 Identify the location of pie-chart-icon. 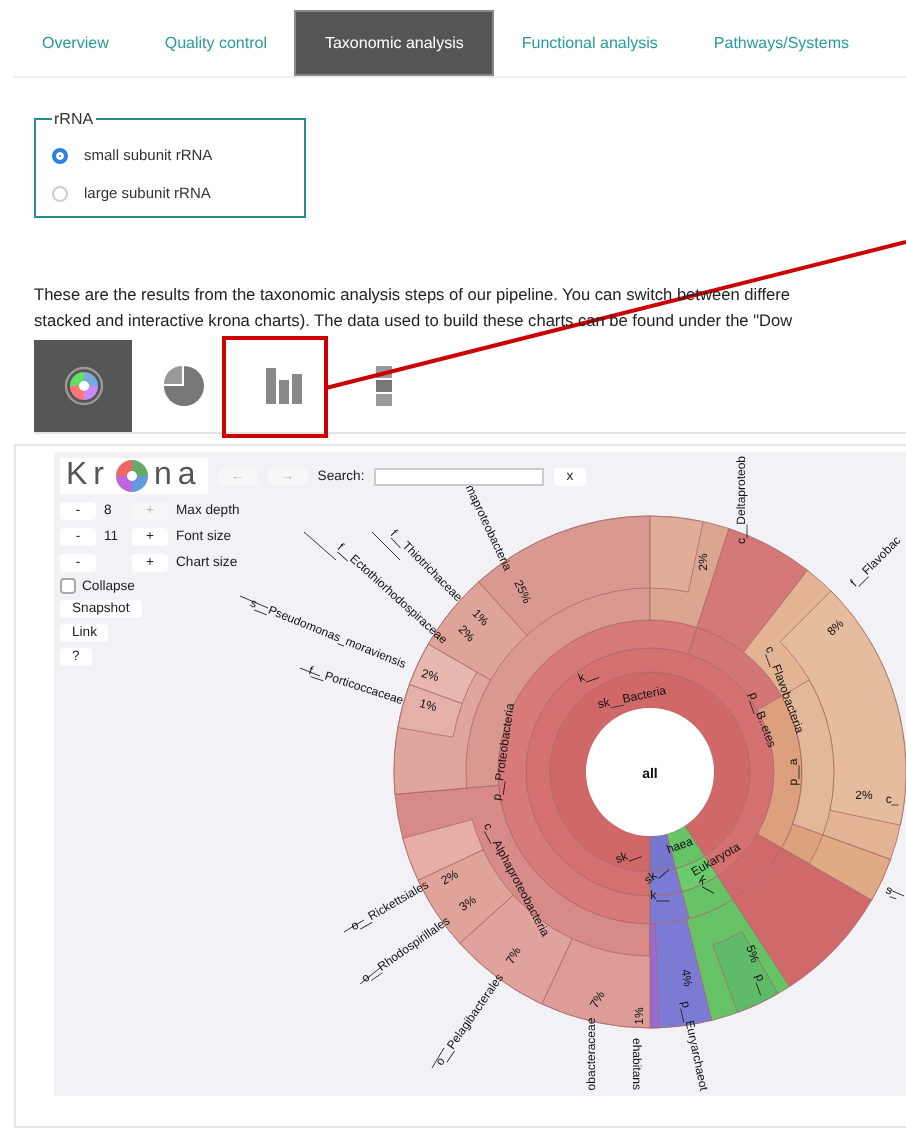
(183, 386).